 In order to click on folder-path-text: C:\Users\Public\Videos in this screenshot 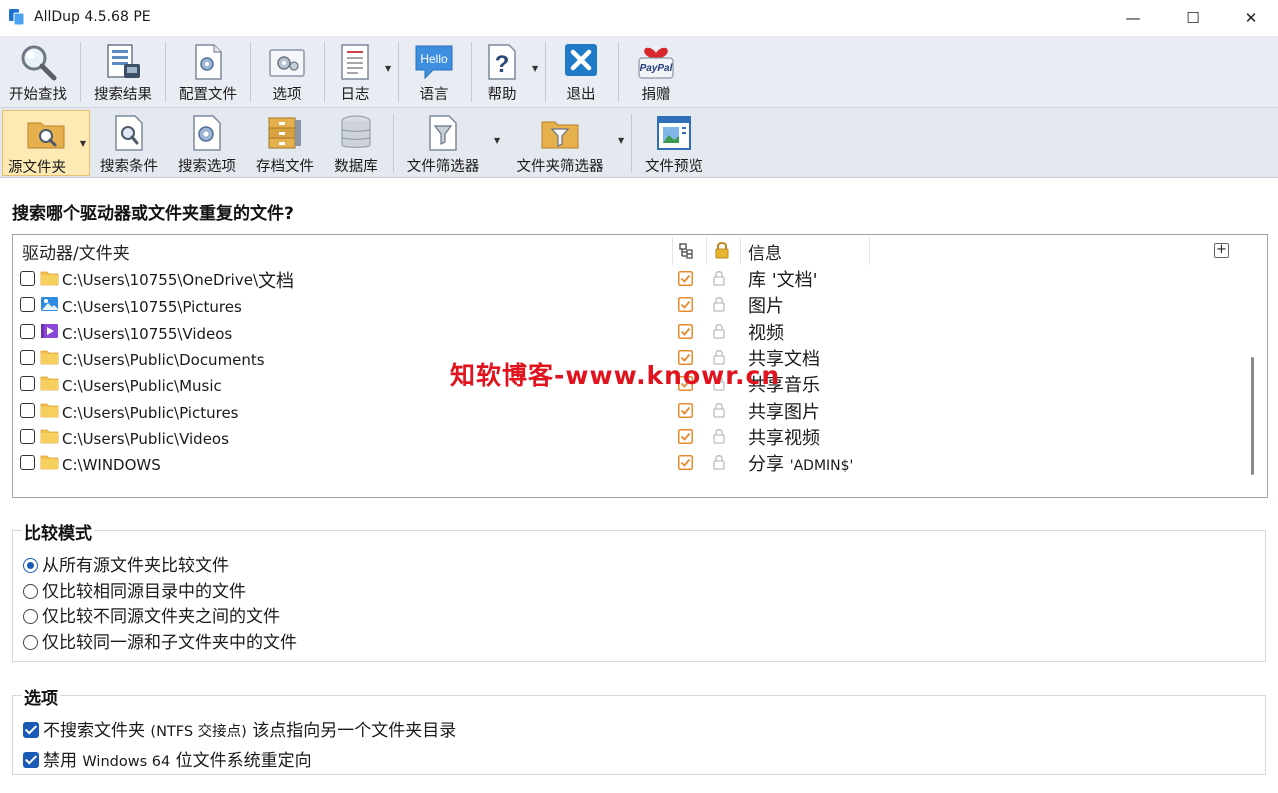, I will do `click(145, 438)`.